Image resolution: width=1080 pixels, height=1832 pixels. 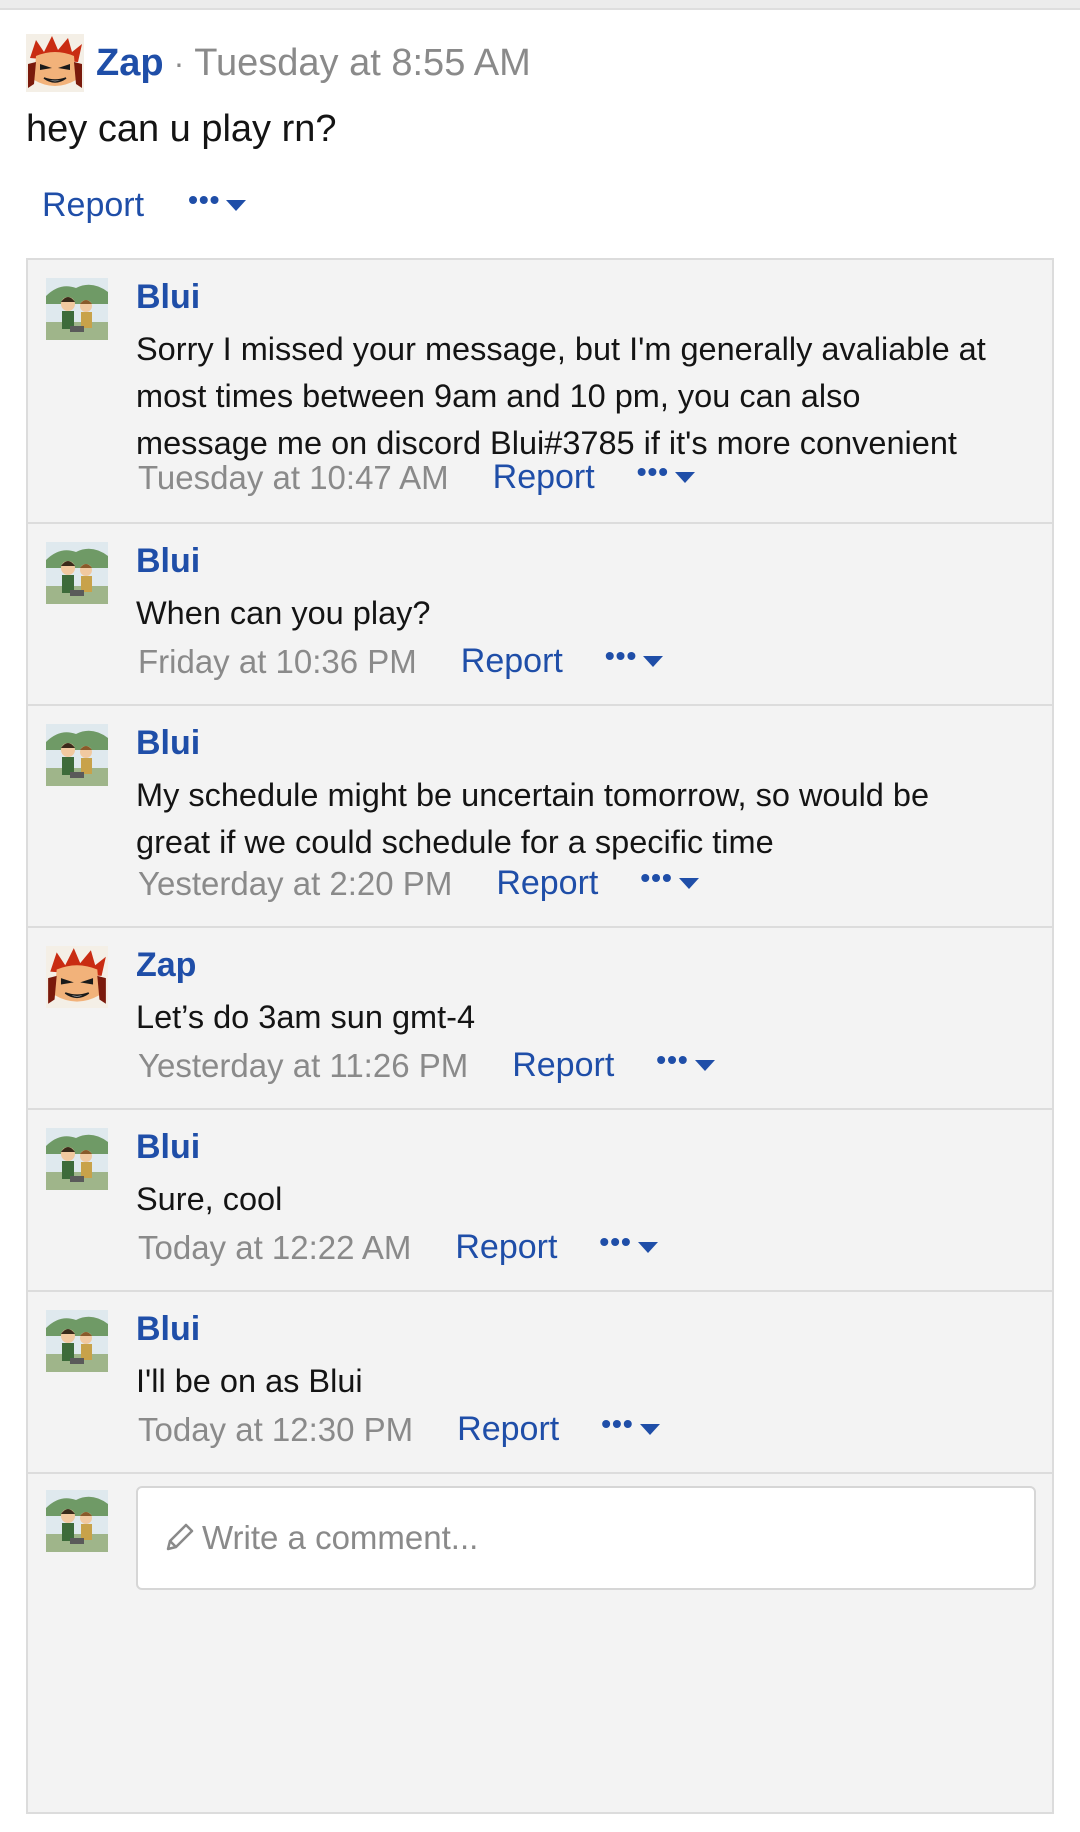 I want to click on comment-meta: Today at 12:30 PM Report •••, so click(x=399, y=1429).